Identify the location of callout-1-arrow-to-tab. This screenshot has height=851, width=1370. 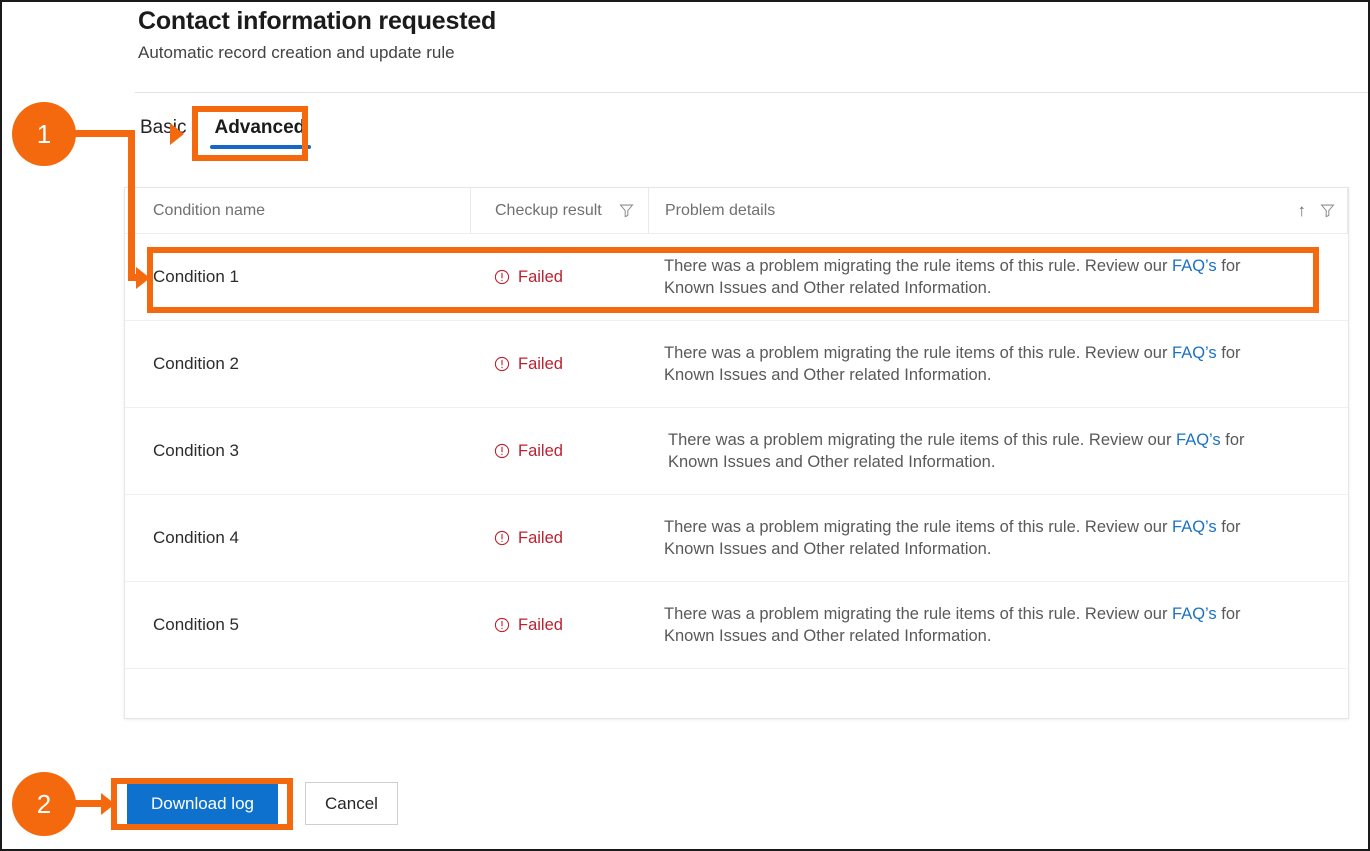
(177, 134).